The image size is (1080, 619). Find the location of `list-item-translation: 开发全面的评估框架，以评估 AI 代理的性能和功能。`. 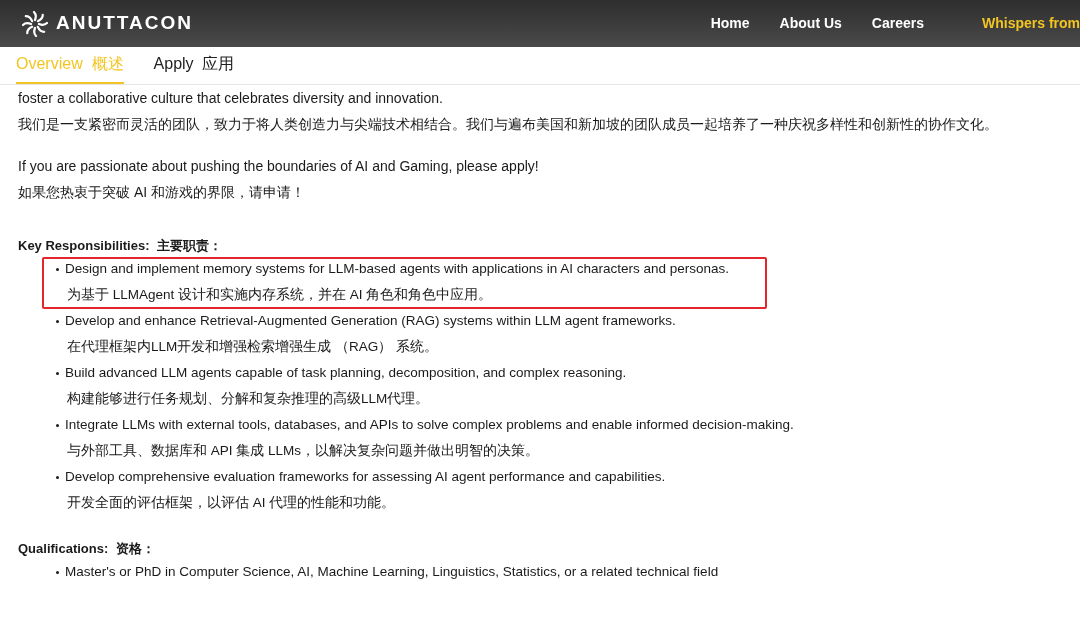

list-item-translation: 开发全面的评估框架，以评估 AI 代理的性能和功能。 is located at coordinates (232, 503).